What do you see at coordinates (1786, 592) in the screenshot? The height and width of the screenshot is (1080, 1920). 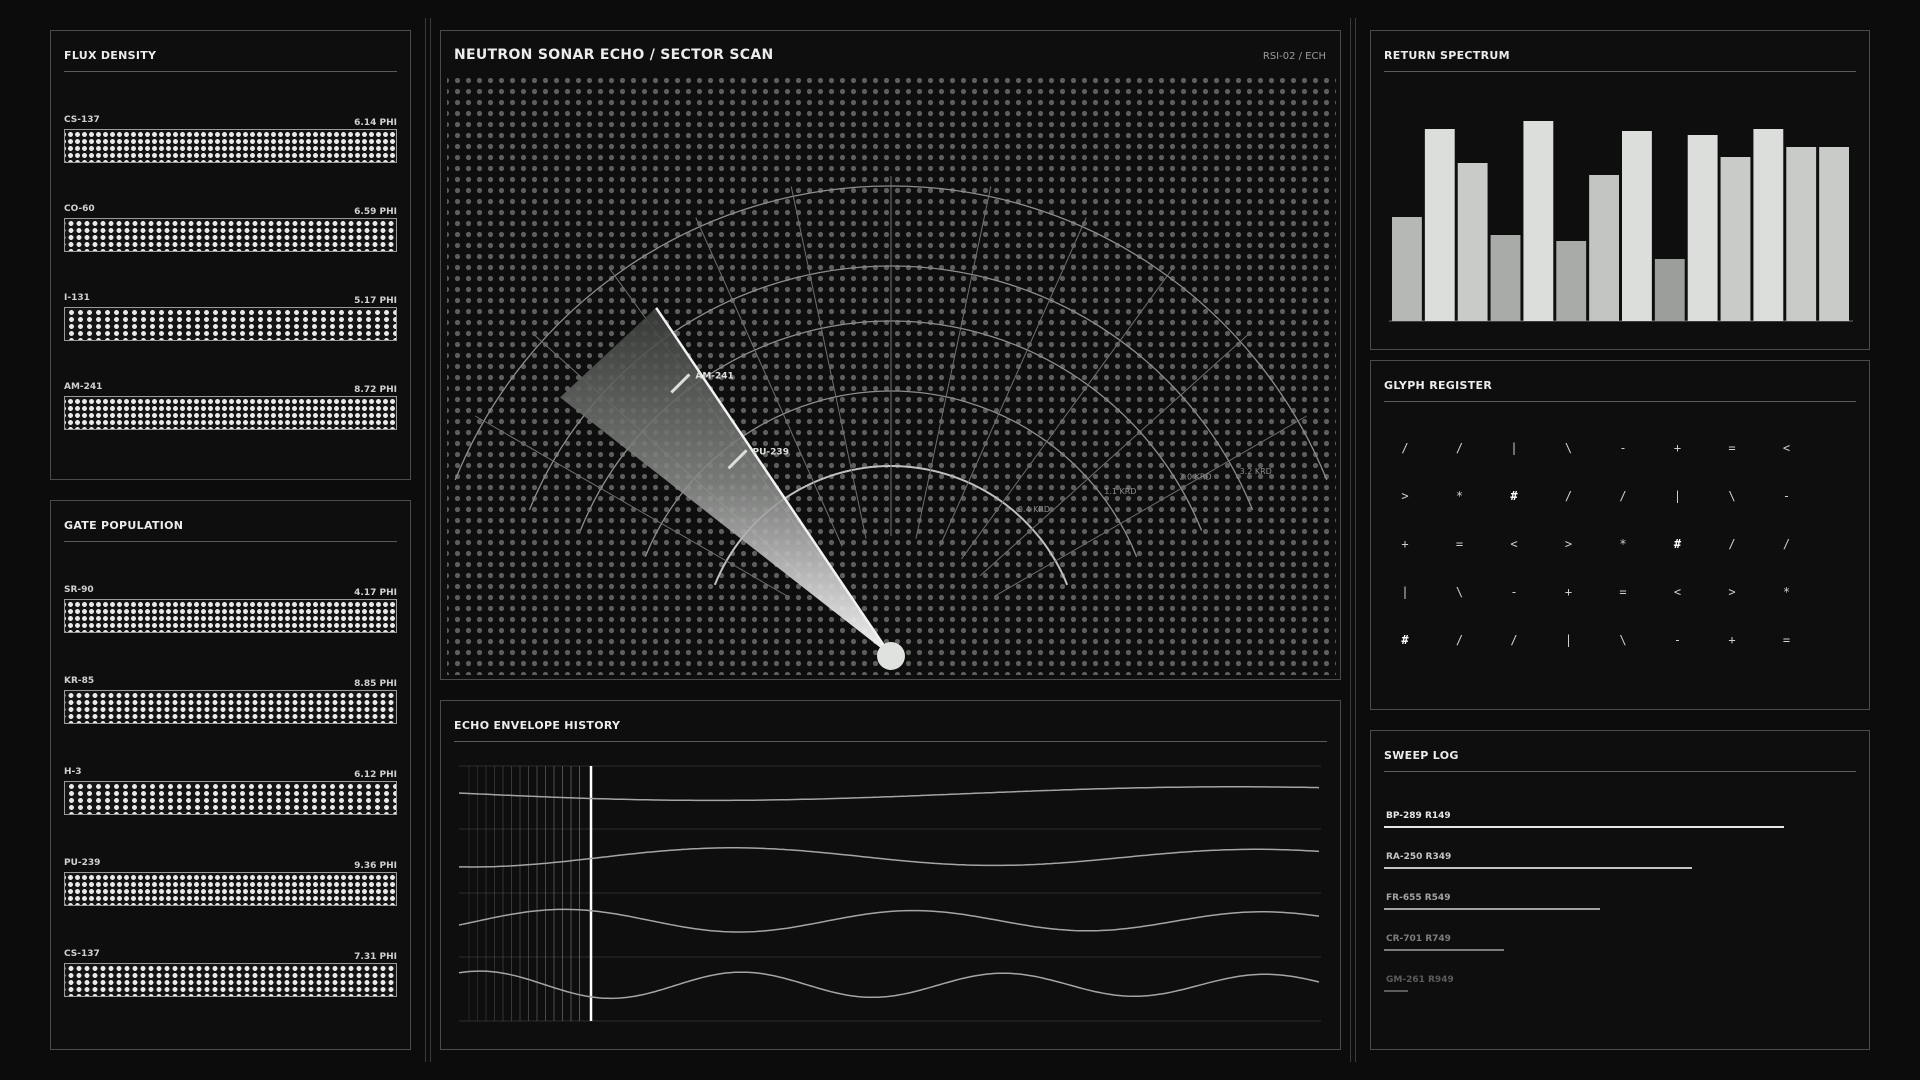 I see `glyph-cell: *` at bounding box center [1786, 592].